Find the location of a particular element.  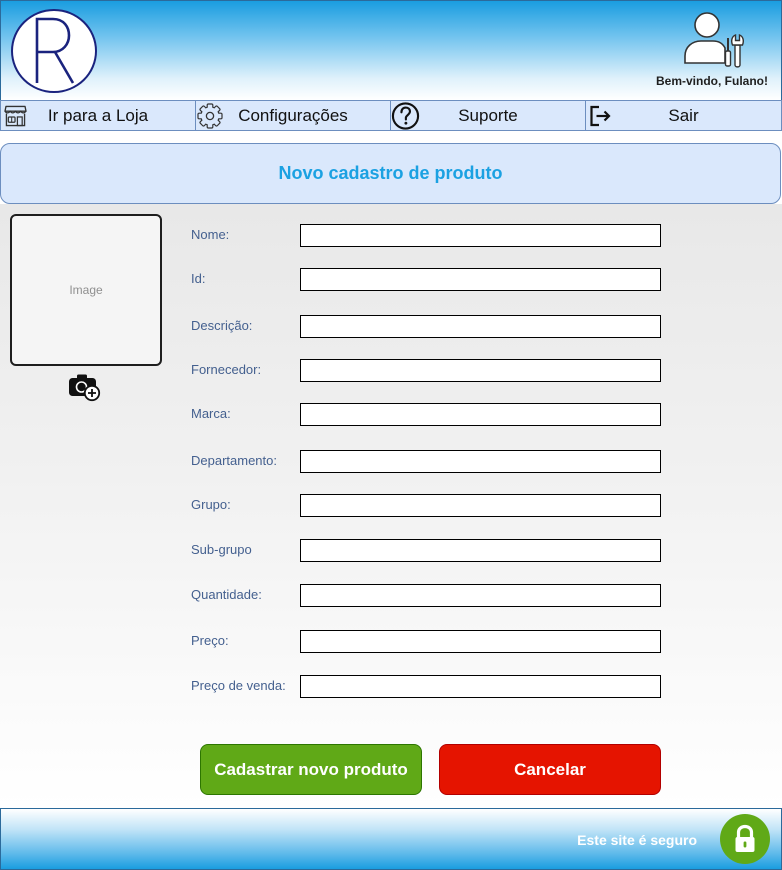

field-row-departamento: Departamento: is located at coordinates (426, 461).